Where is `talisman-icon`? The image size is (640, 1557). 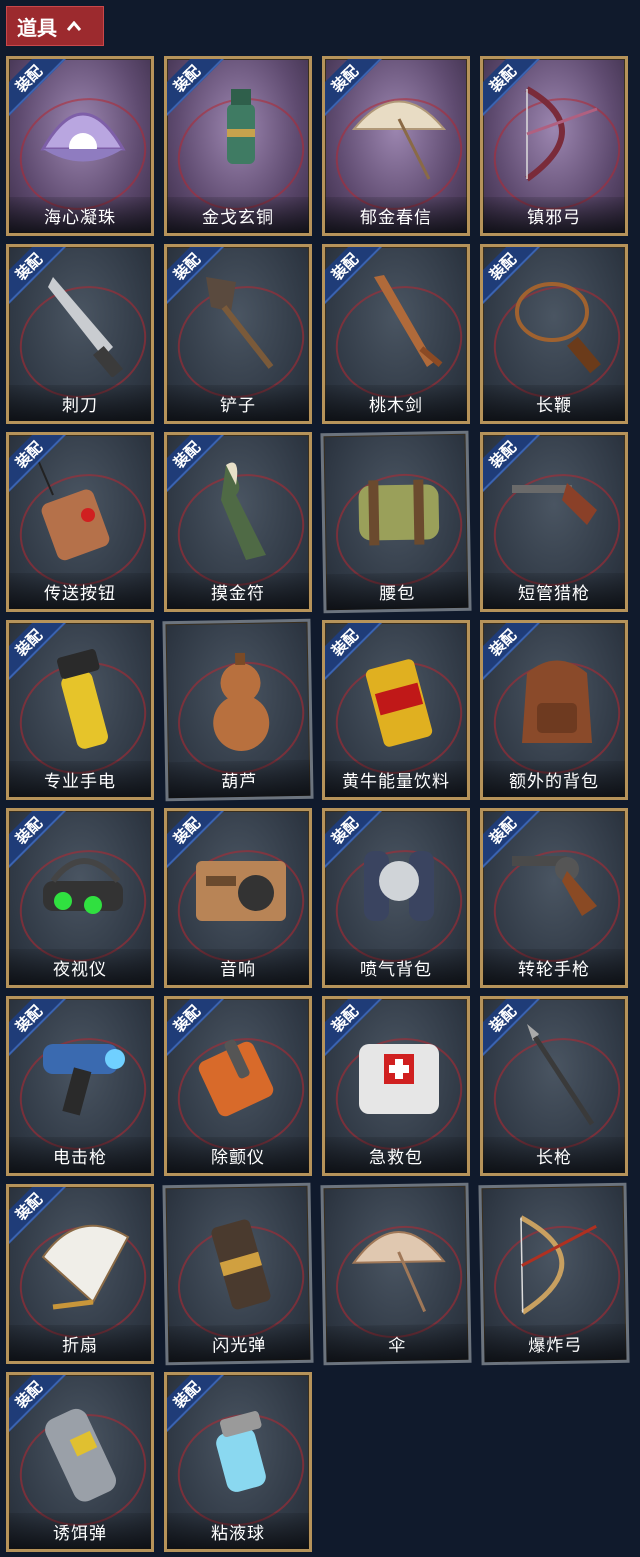
talisman-icon is located at coordinates (243, 511).